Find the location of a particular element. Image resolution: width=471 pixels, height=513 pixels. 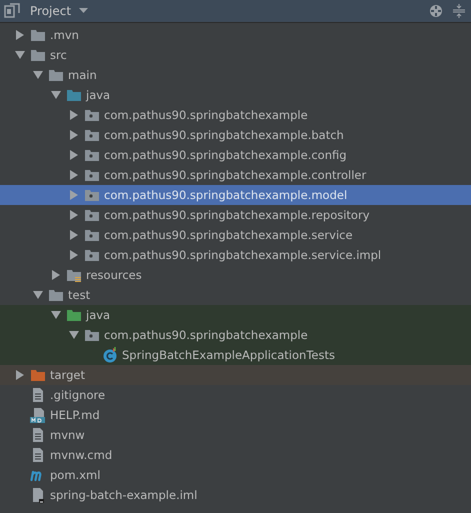

tree-label: mvnw.cmd is located at coordinates (81, 455).